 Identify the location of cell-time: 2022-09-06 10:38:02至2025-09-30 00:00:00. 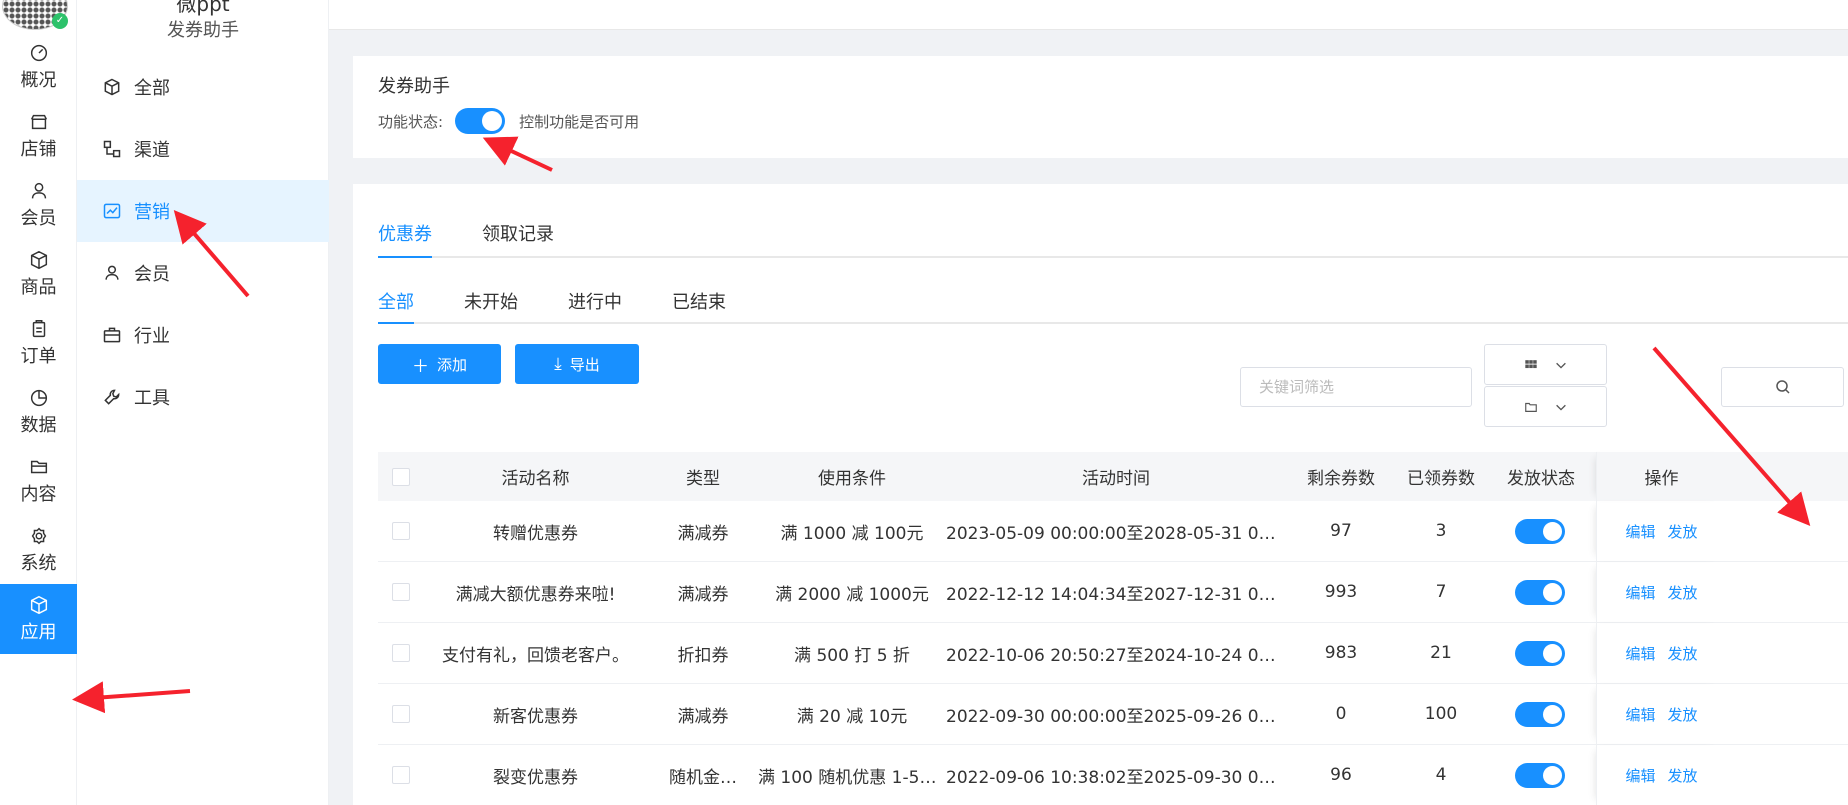
(1116, 777).